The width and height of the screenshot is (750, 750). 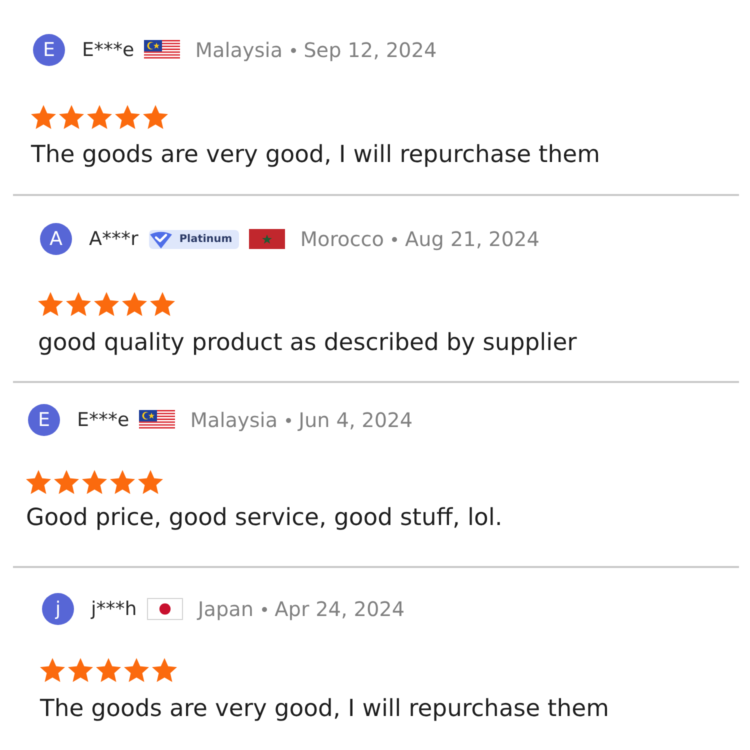 I want to click on avatar: j, so click(x=58, y=609).